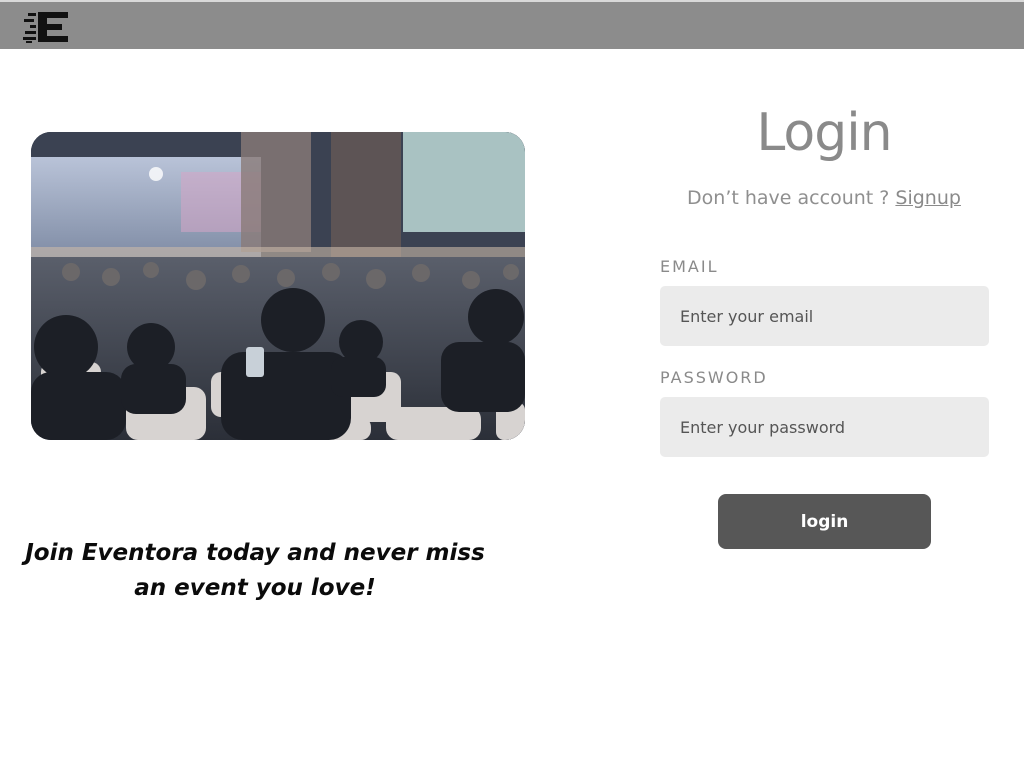  I want to click on email-field, so click(824, 316).